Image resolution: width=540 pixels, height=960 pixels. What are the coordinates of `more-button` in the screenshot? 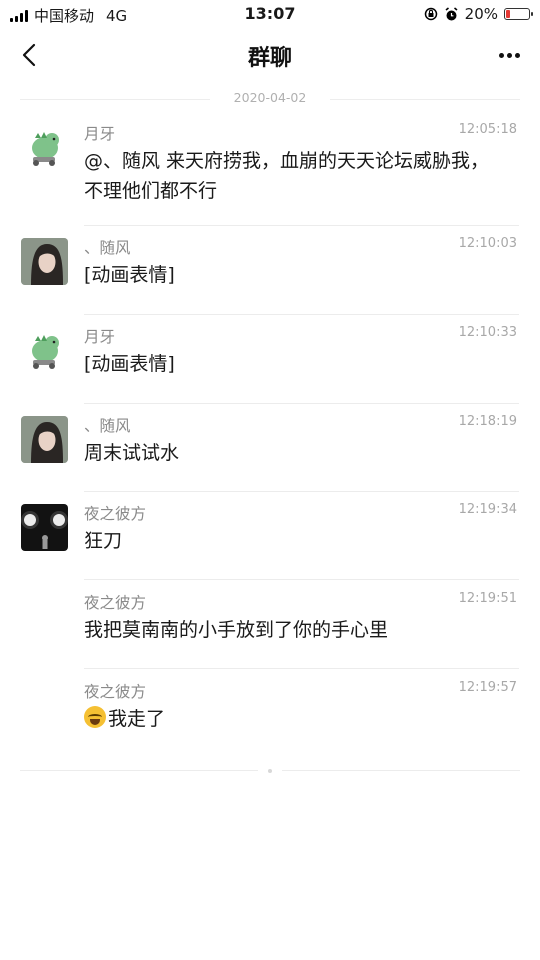 It's located at (509, 55).